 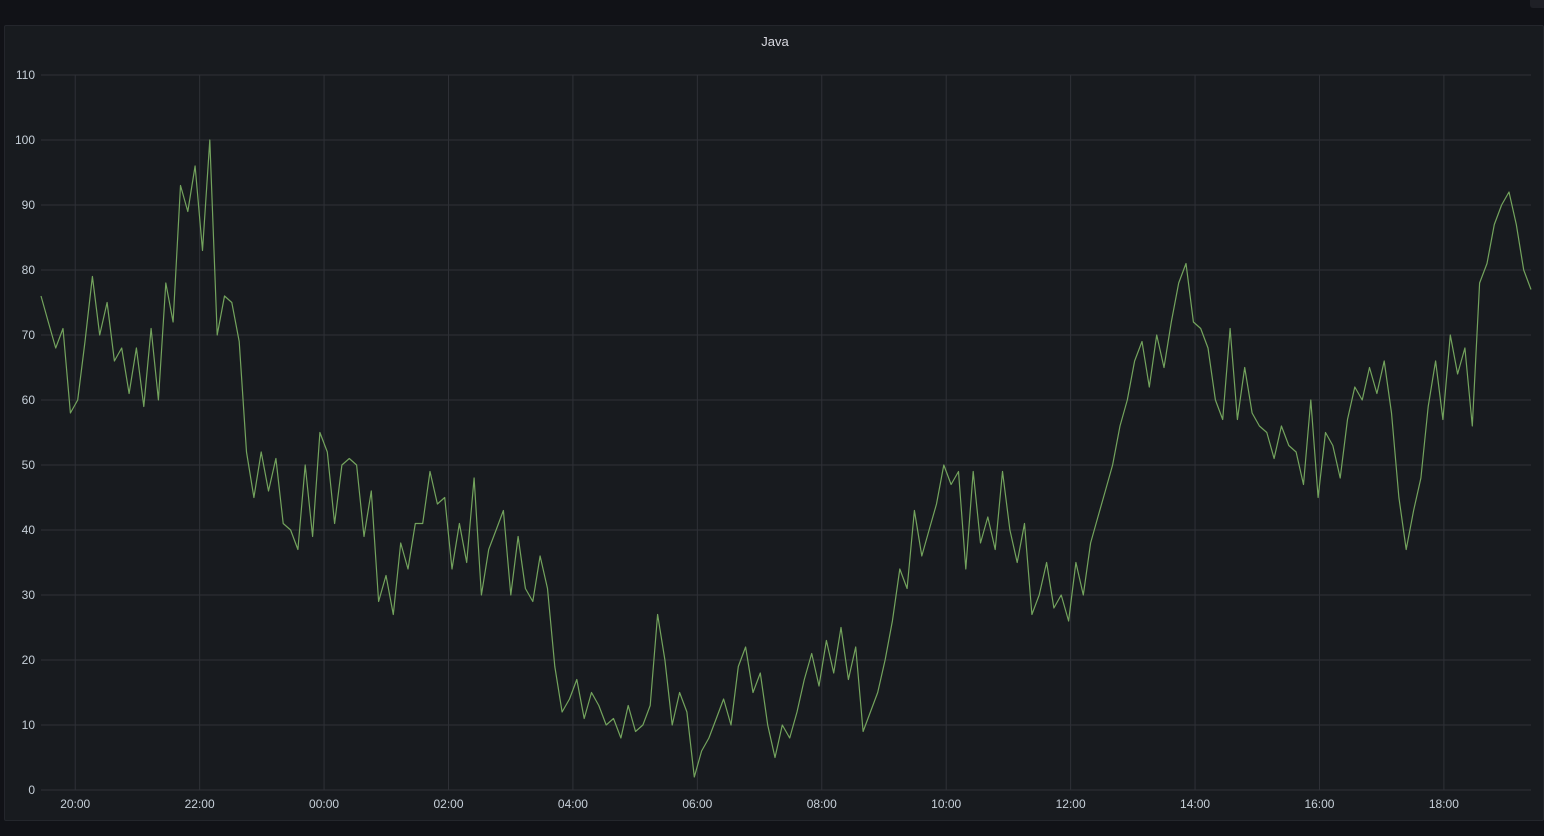 I want to click on y-tick-label: 10, so click(x=29, y=725).